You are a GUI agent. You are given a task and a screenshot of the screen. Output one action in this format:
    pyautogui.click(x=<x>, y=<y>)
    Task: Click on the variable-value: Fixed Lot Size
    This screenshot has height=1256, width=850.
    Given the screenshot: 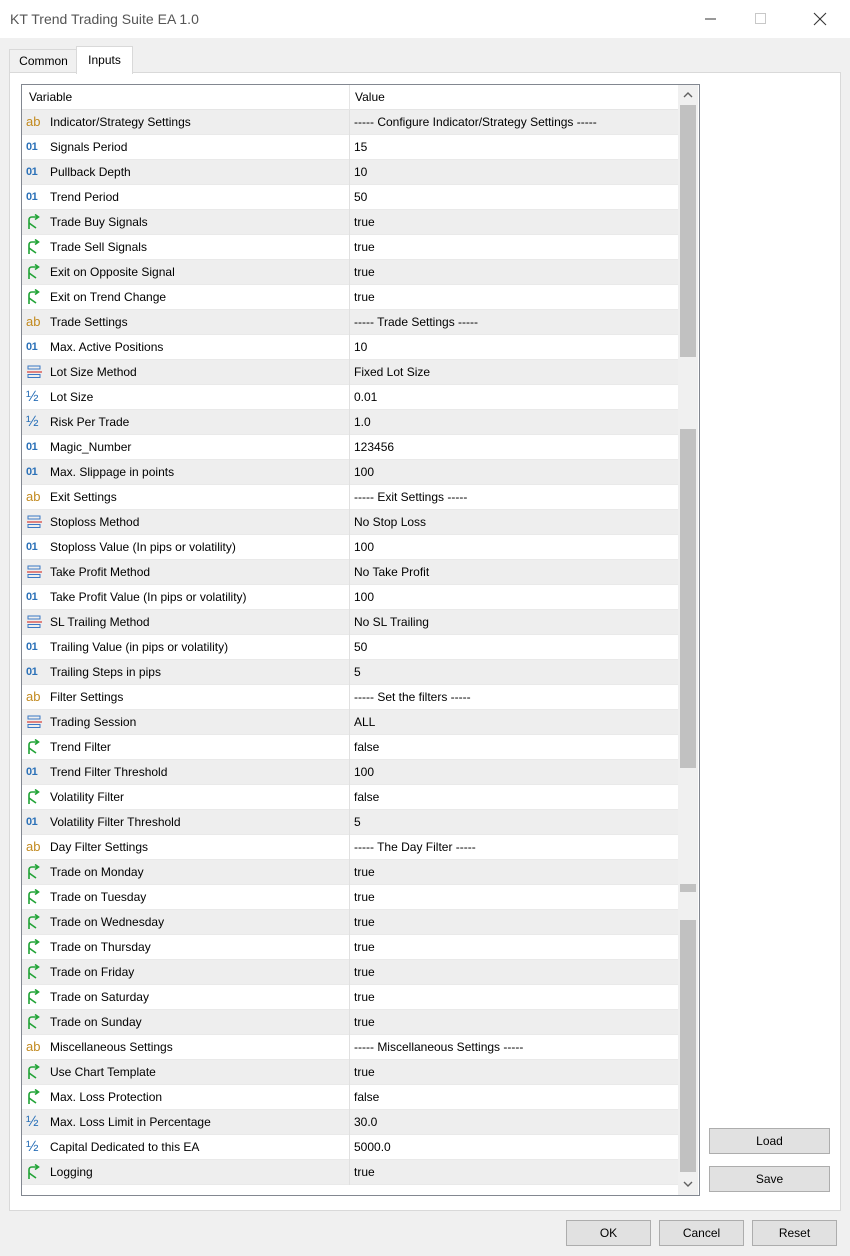 What is the action you would take?
    pyautogui.click(x=392, y=372)
    